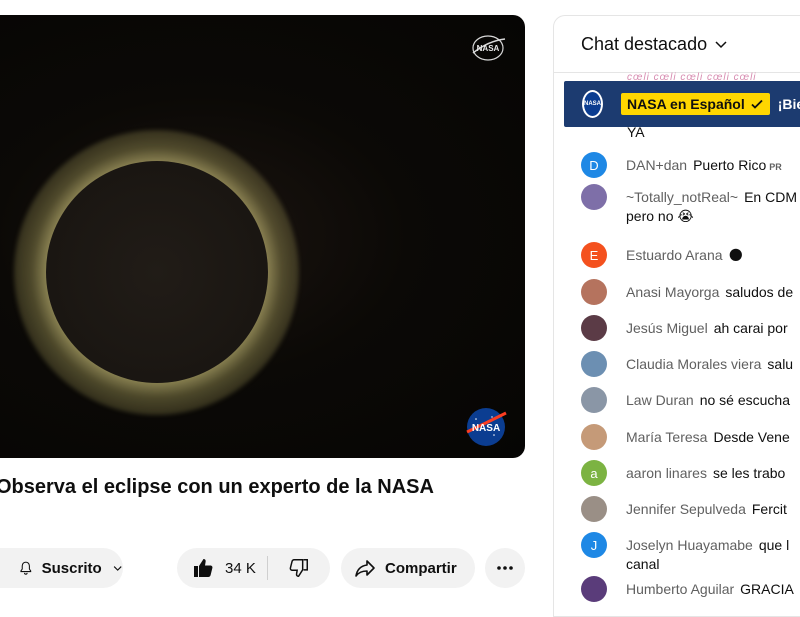 This screenshot has width=800, height=617. I want to click on chat-author: Humberto Aguilar, so click(680, 589).